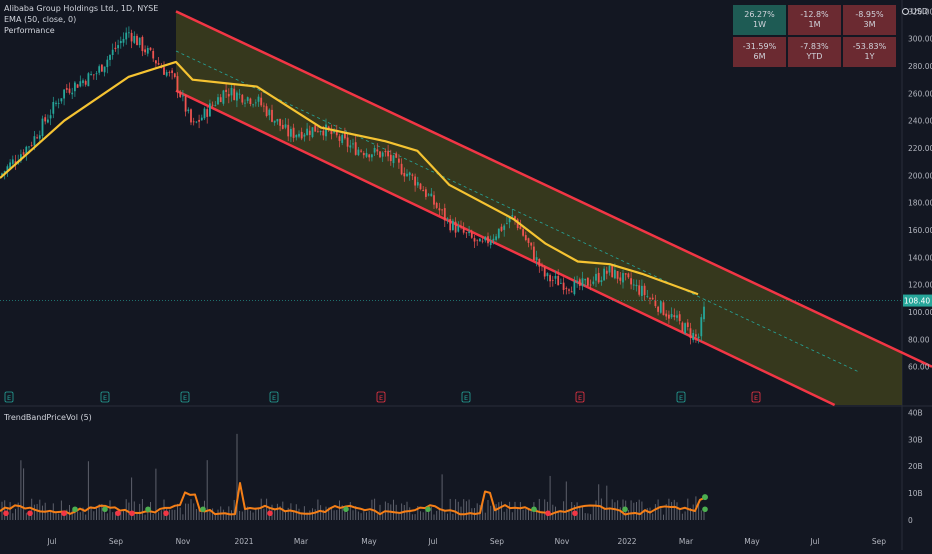 The image size is (932, 554). What do you see at coordinates (48, 417) in the screenshot?
I see `sub-pane-legend: TrendBandPriceVol (5)` at bounding box center [48, 417].